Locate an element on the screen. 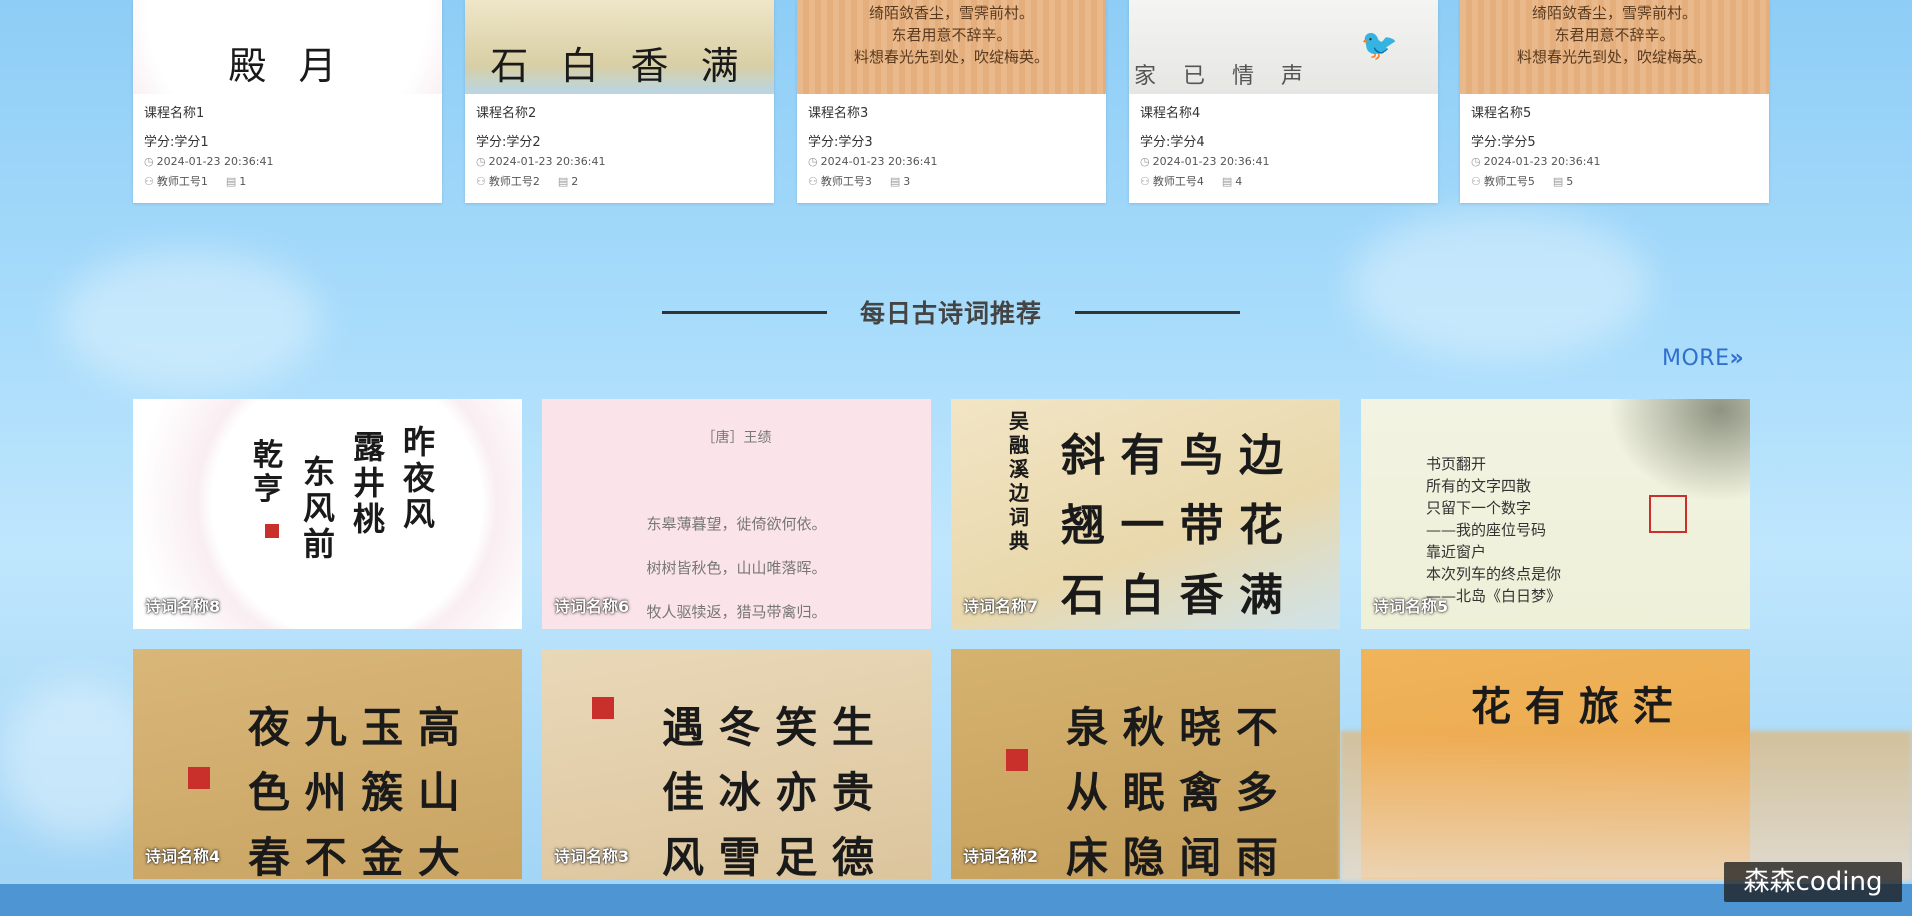 Image resolution: width=1912 pixels, height=916 pixels. poem-line: 所有的文字四散 is located at coordinates (1479, 486).